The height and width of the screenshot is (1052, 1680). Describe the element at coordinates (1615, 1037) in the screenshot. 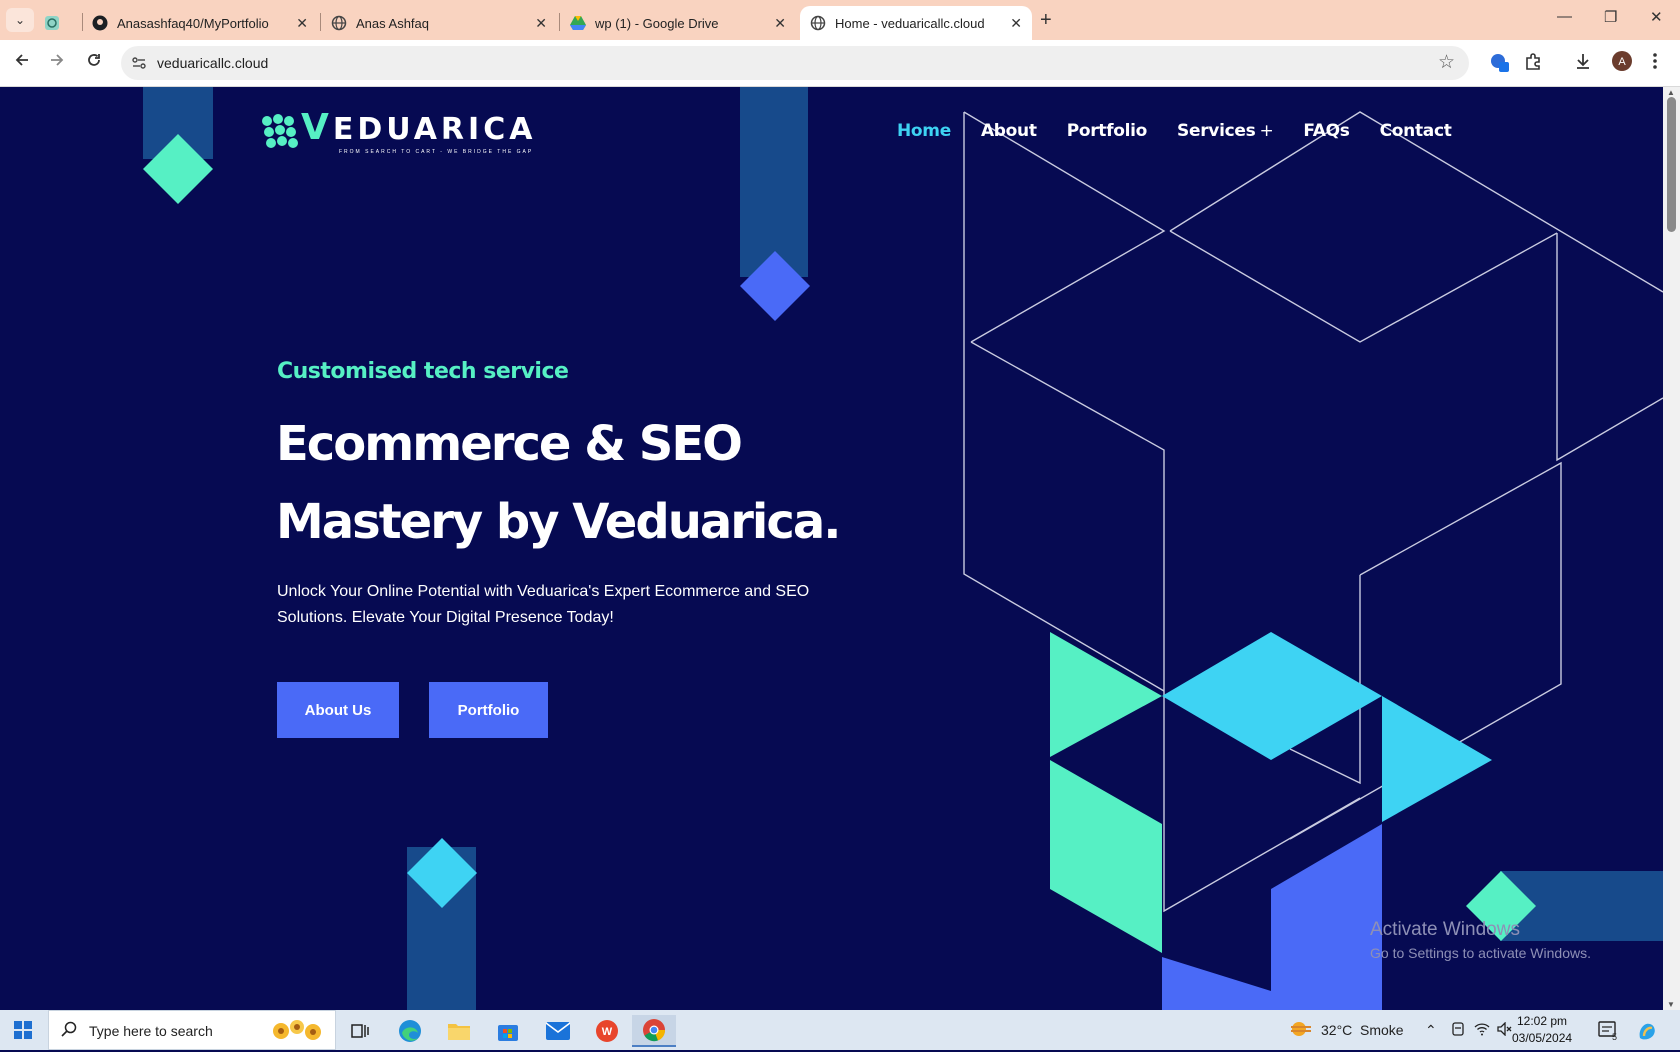

I see `notification-count: 5` at that location.